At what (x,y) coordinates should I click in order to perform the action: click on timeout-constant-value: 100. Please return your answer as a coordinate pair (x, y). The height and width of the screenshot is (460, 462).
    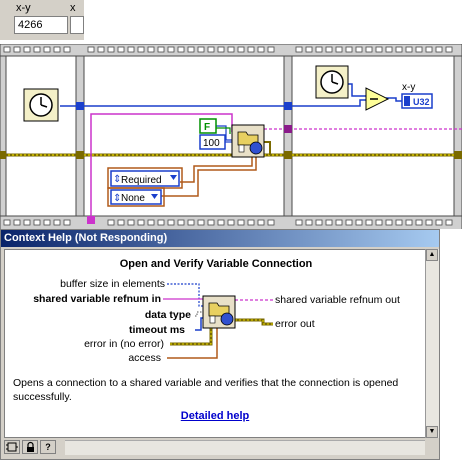
    Looking at the image, I should click on (211, 143).